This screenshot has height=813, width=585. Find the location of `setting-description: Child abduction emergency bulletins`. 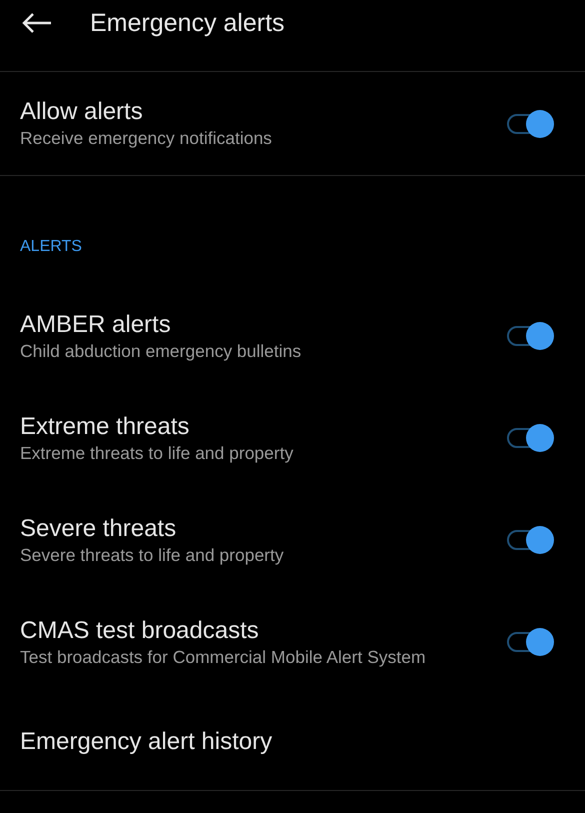

setting-description: Child abduction emergency bulletins is located at coordinates (161, 351).